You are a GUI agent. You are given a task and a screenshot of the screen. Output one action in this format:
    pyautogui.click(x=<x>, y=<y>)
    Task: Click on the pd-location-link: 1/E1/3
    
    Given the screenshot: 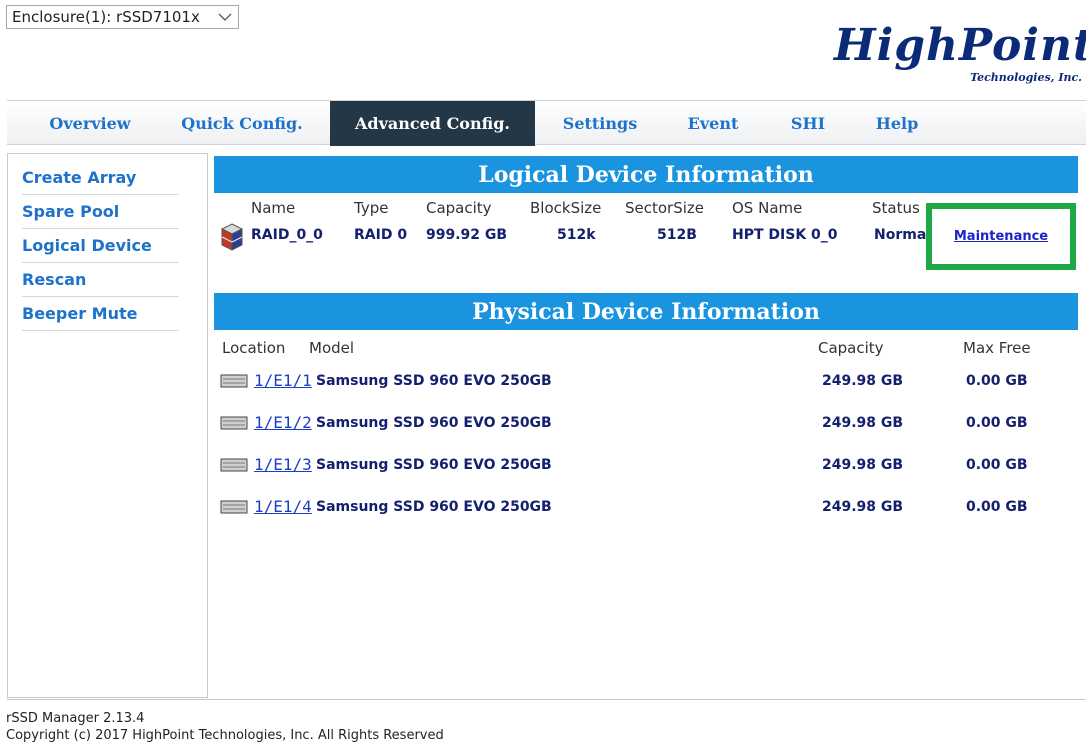 What is the action you would take?
    pyautogui.click(x=283, y=464)
    